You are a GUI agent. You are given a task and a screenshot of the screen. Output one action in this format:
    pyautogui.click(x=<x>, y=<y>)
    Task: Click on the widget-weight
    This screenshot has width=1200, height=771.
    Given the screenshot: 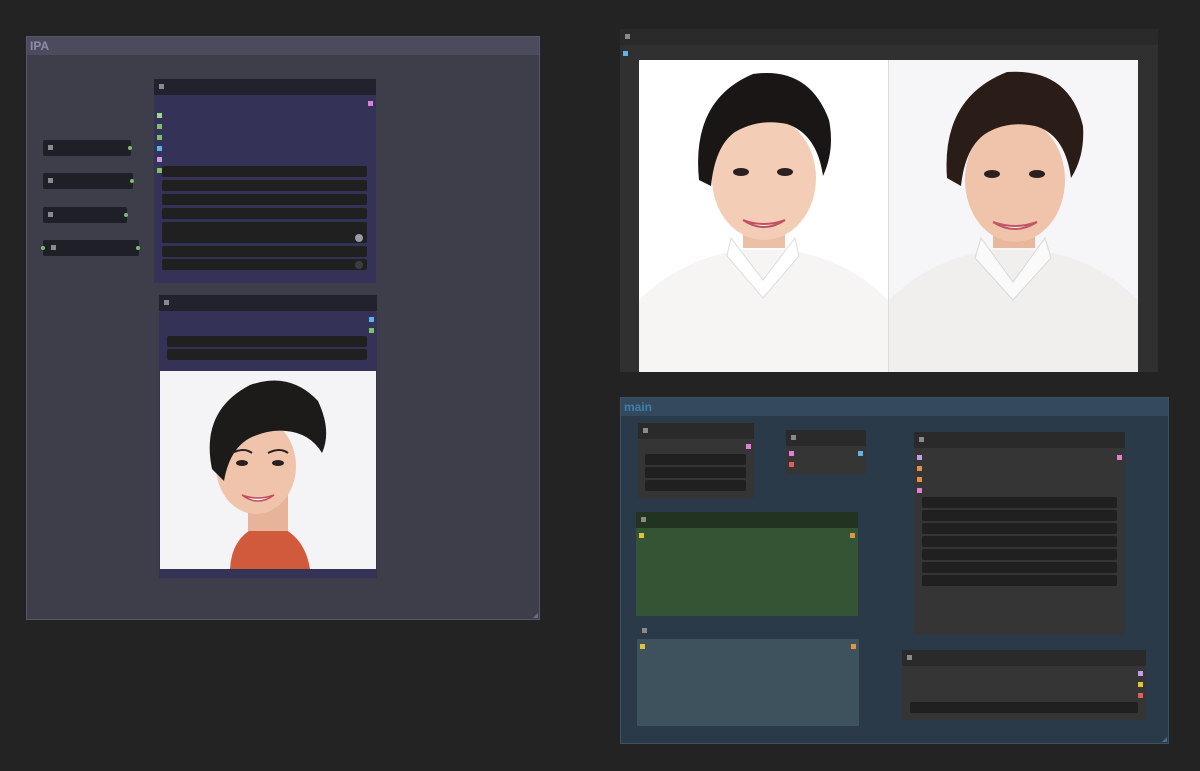 What is the action you would take?
    pyautogui.click(x=264, y=171)
    